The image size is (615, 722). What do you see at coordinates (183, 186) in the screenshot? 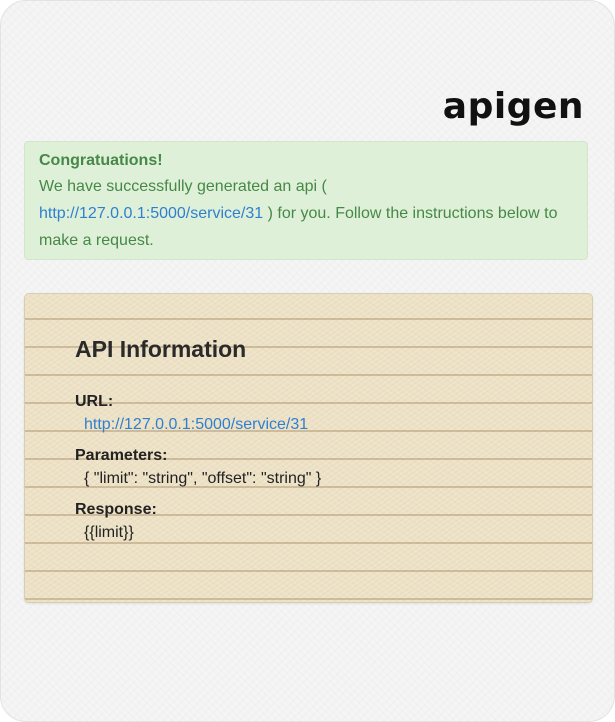
I see `alert-text-before-link: We have successfully generated an api (` at bounding box center [183, 186].